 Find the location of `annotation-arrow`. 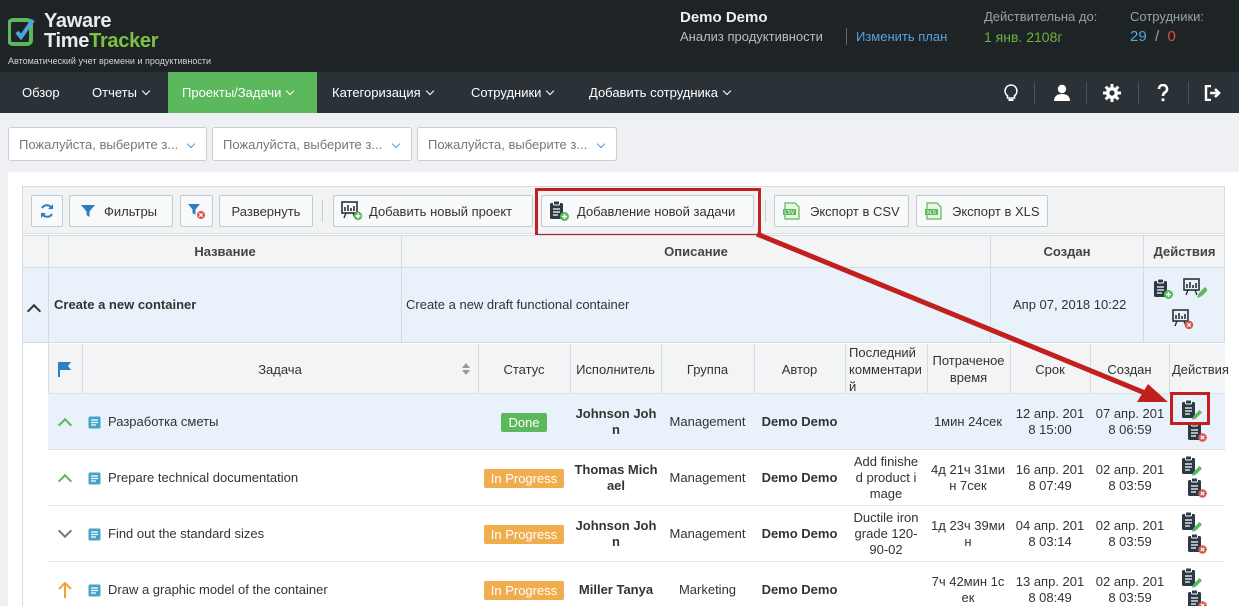

annotation-arrow is located at coordinates (962, 316).